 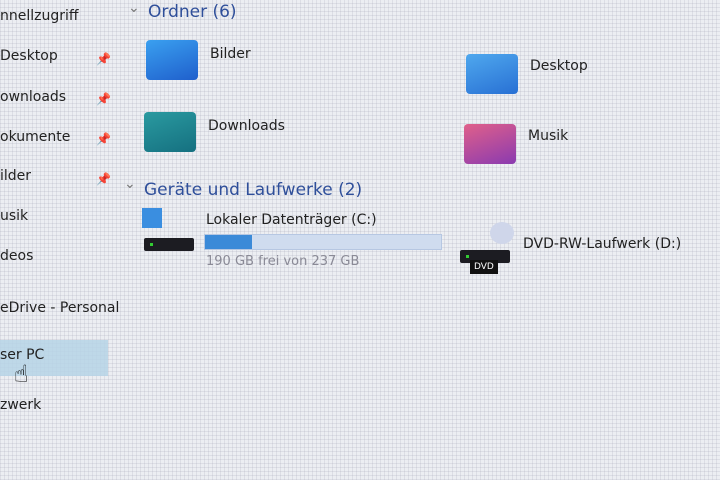 What do you see at coordinates (172, 60) in the screenshot?
I see `pictures-folder-icon` at bounding box center [172, 60].